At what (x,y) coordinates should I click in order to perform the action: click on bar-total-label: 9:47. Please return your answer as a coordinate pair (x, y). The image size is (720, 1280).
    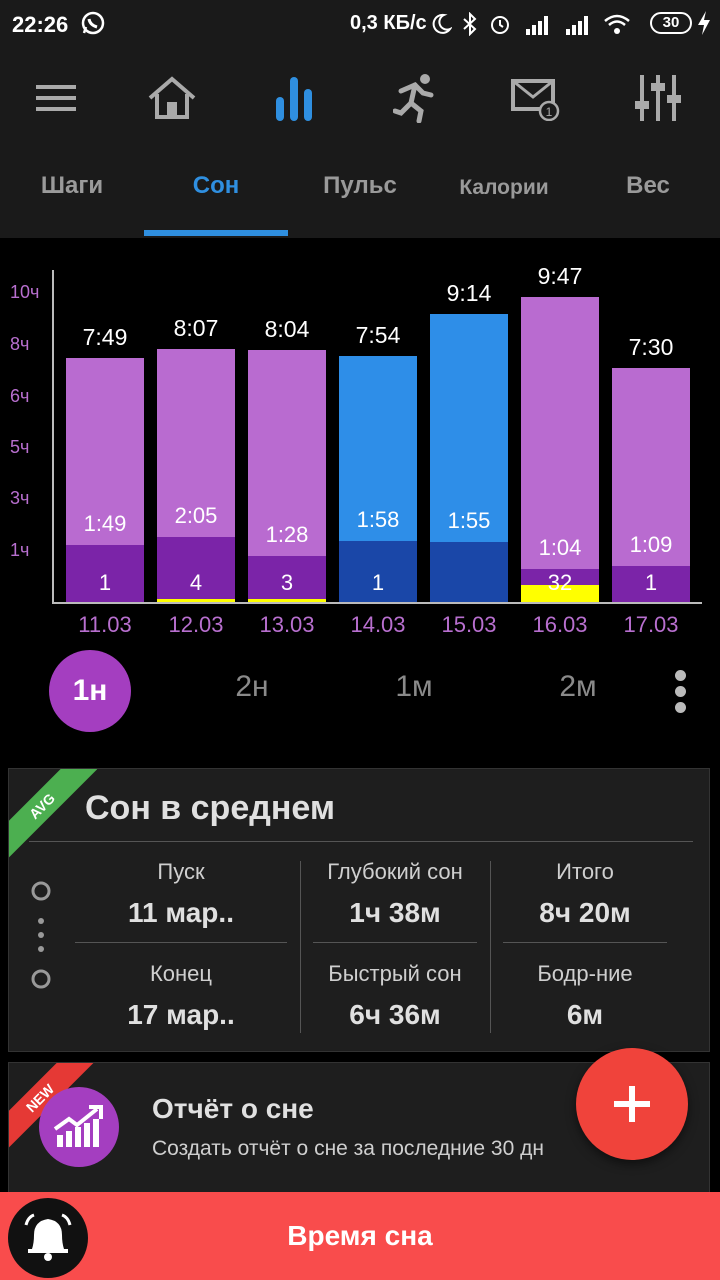
    Looking at the image, I should click on (560, 275).